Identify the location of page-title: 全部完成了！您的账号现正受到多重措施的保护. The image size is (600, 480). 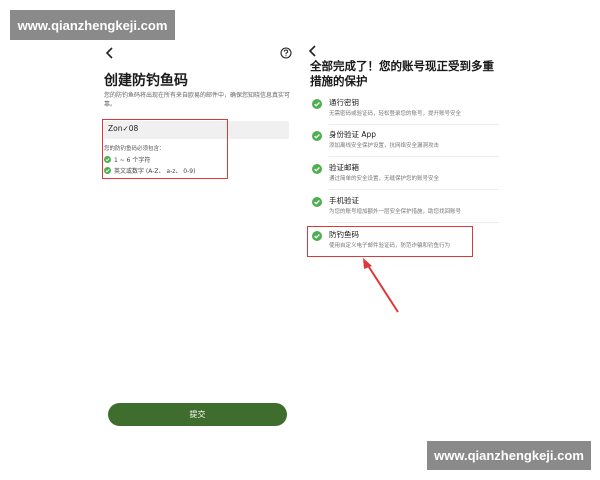
(402, 73).